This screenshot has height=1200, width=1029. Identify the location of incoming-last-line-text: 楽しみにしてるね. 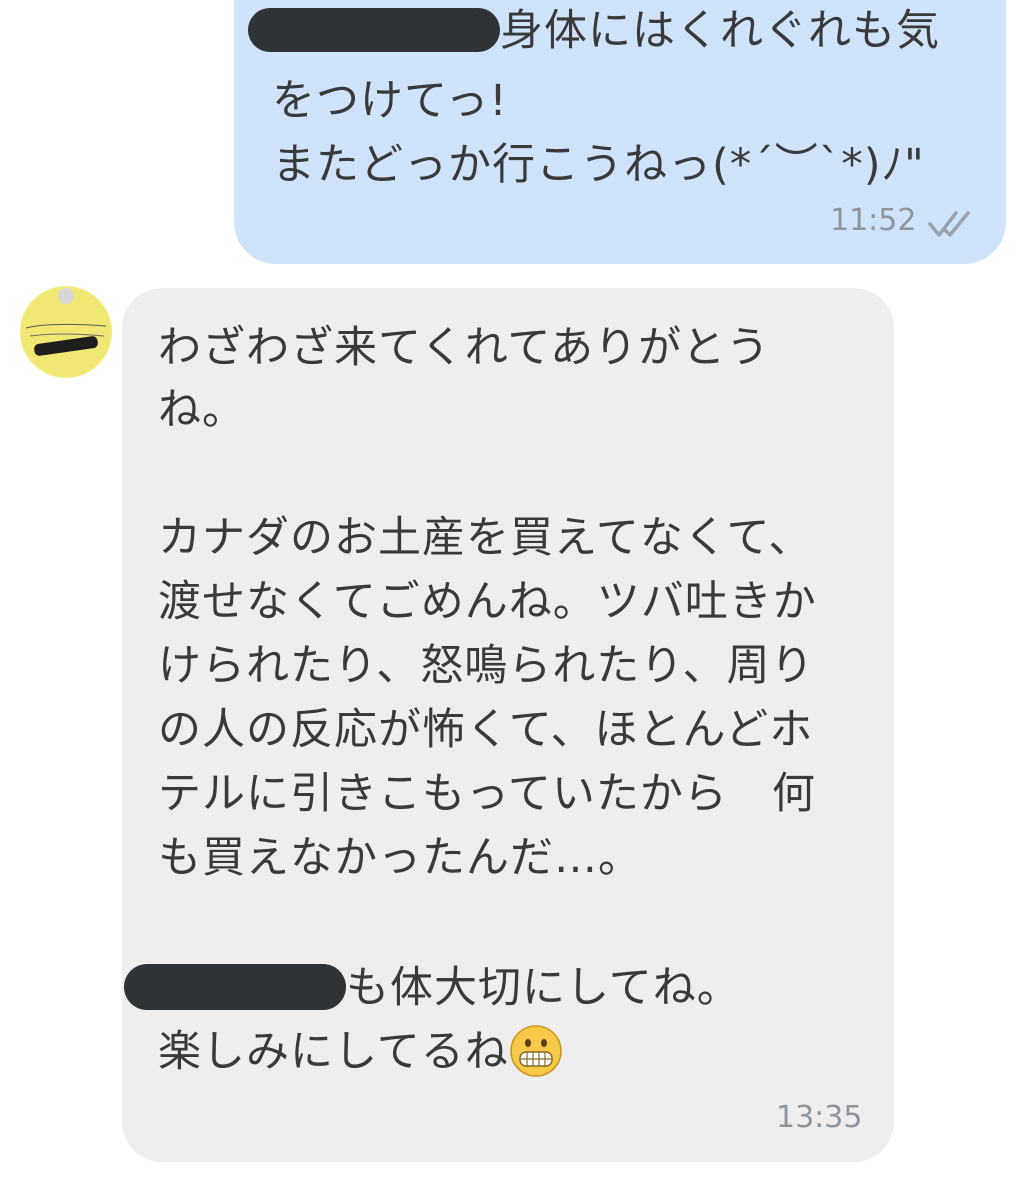
(333, 1052).